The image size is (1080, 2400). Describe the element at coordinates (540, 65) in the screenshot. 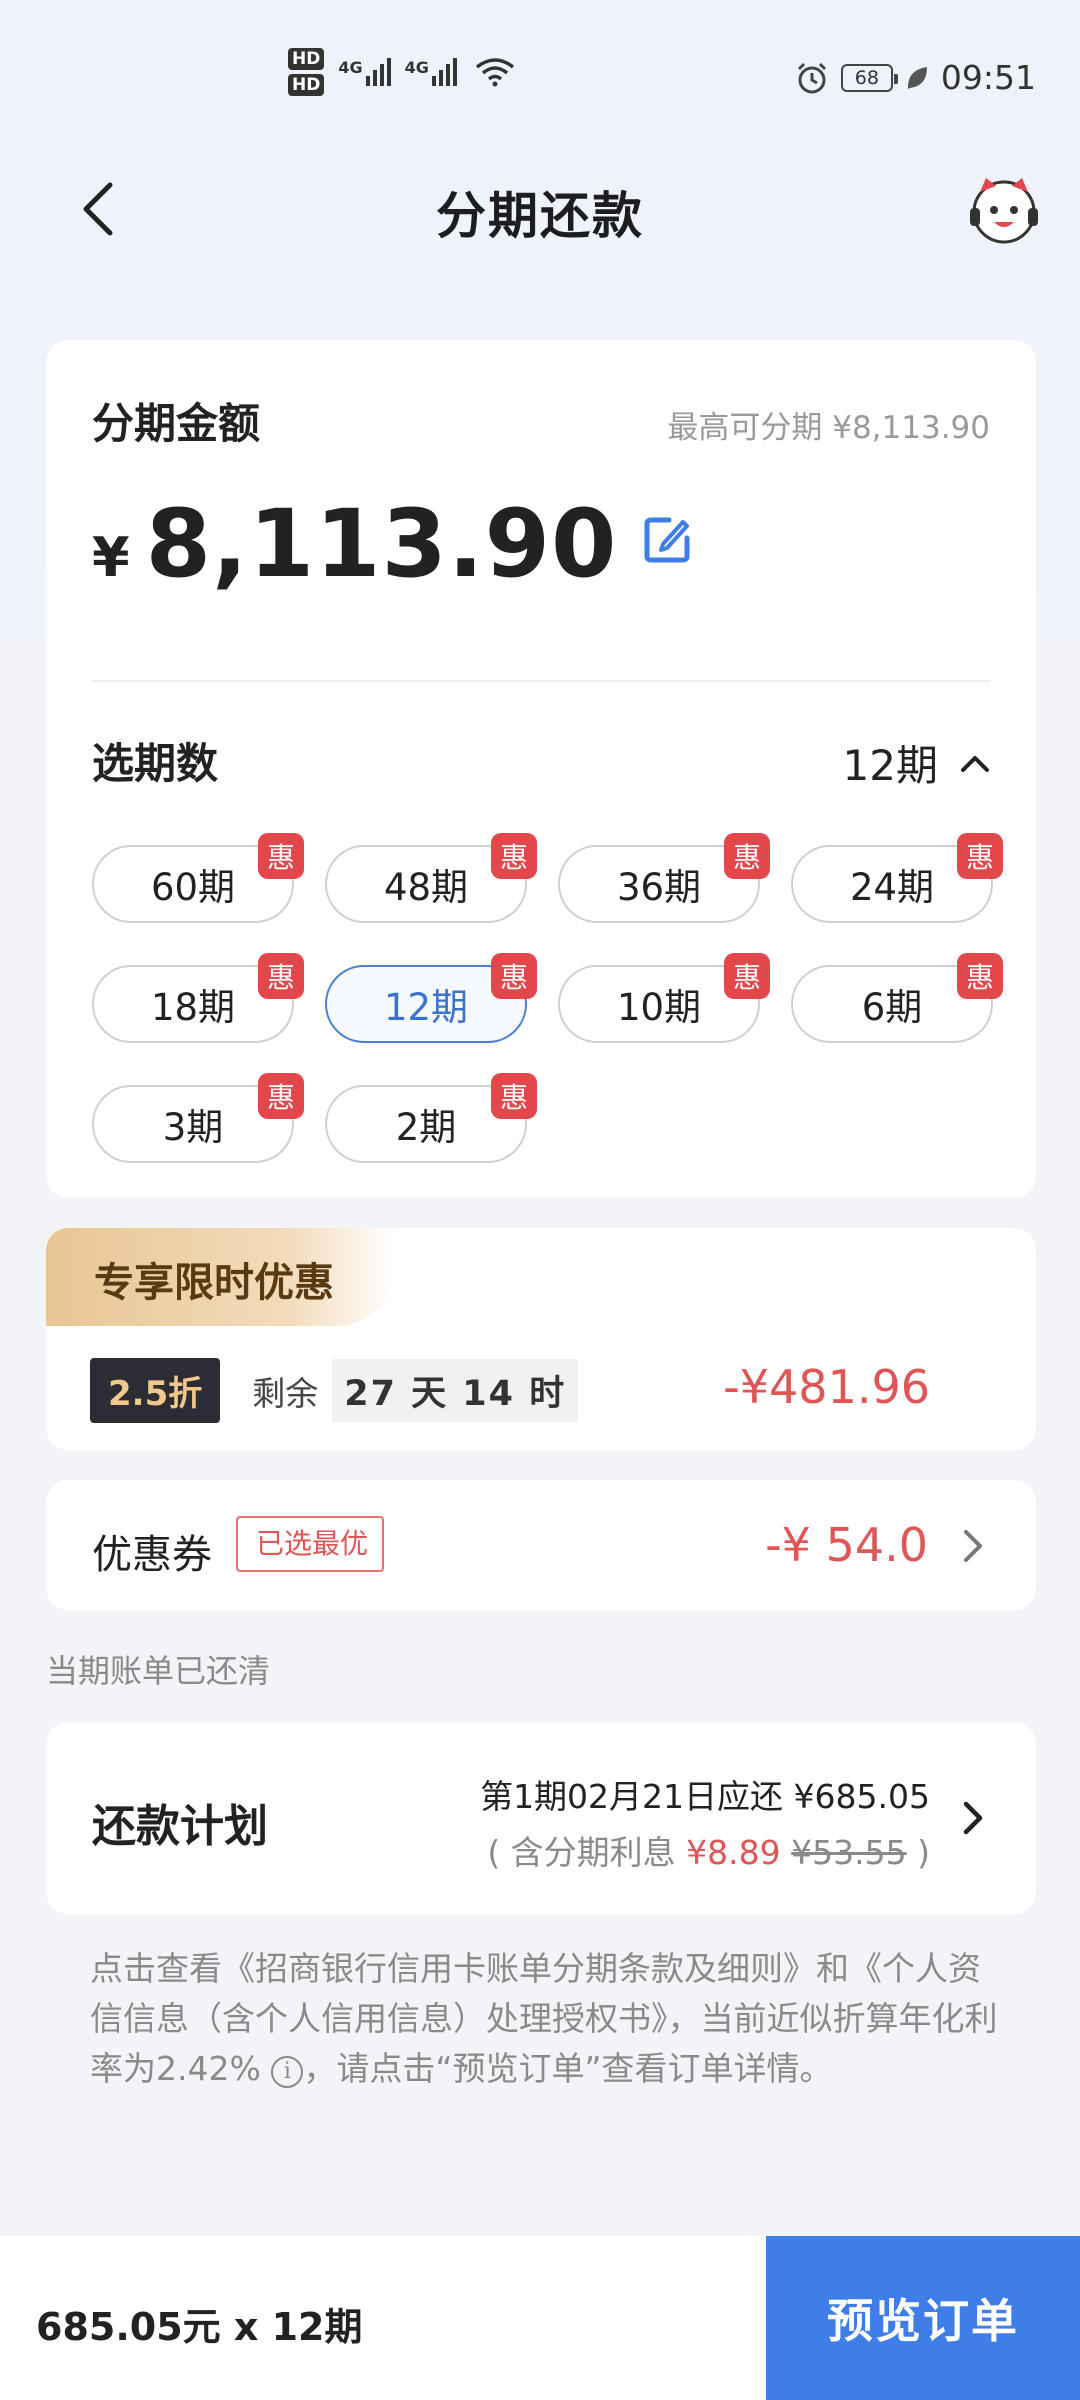

I see `status-bar: HD HD 4G 4G 68 09:51` at that location.